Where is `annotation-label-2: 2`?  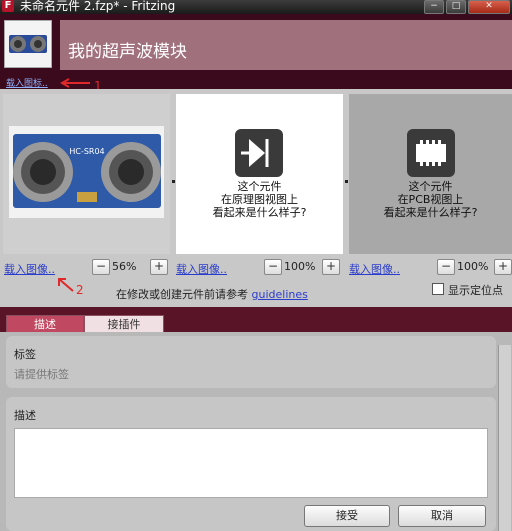
annotation-label-2: 2 is located at coordinates (80, 290).